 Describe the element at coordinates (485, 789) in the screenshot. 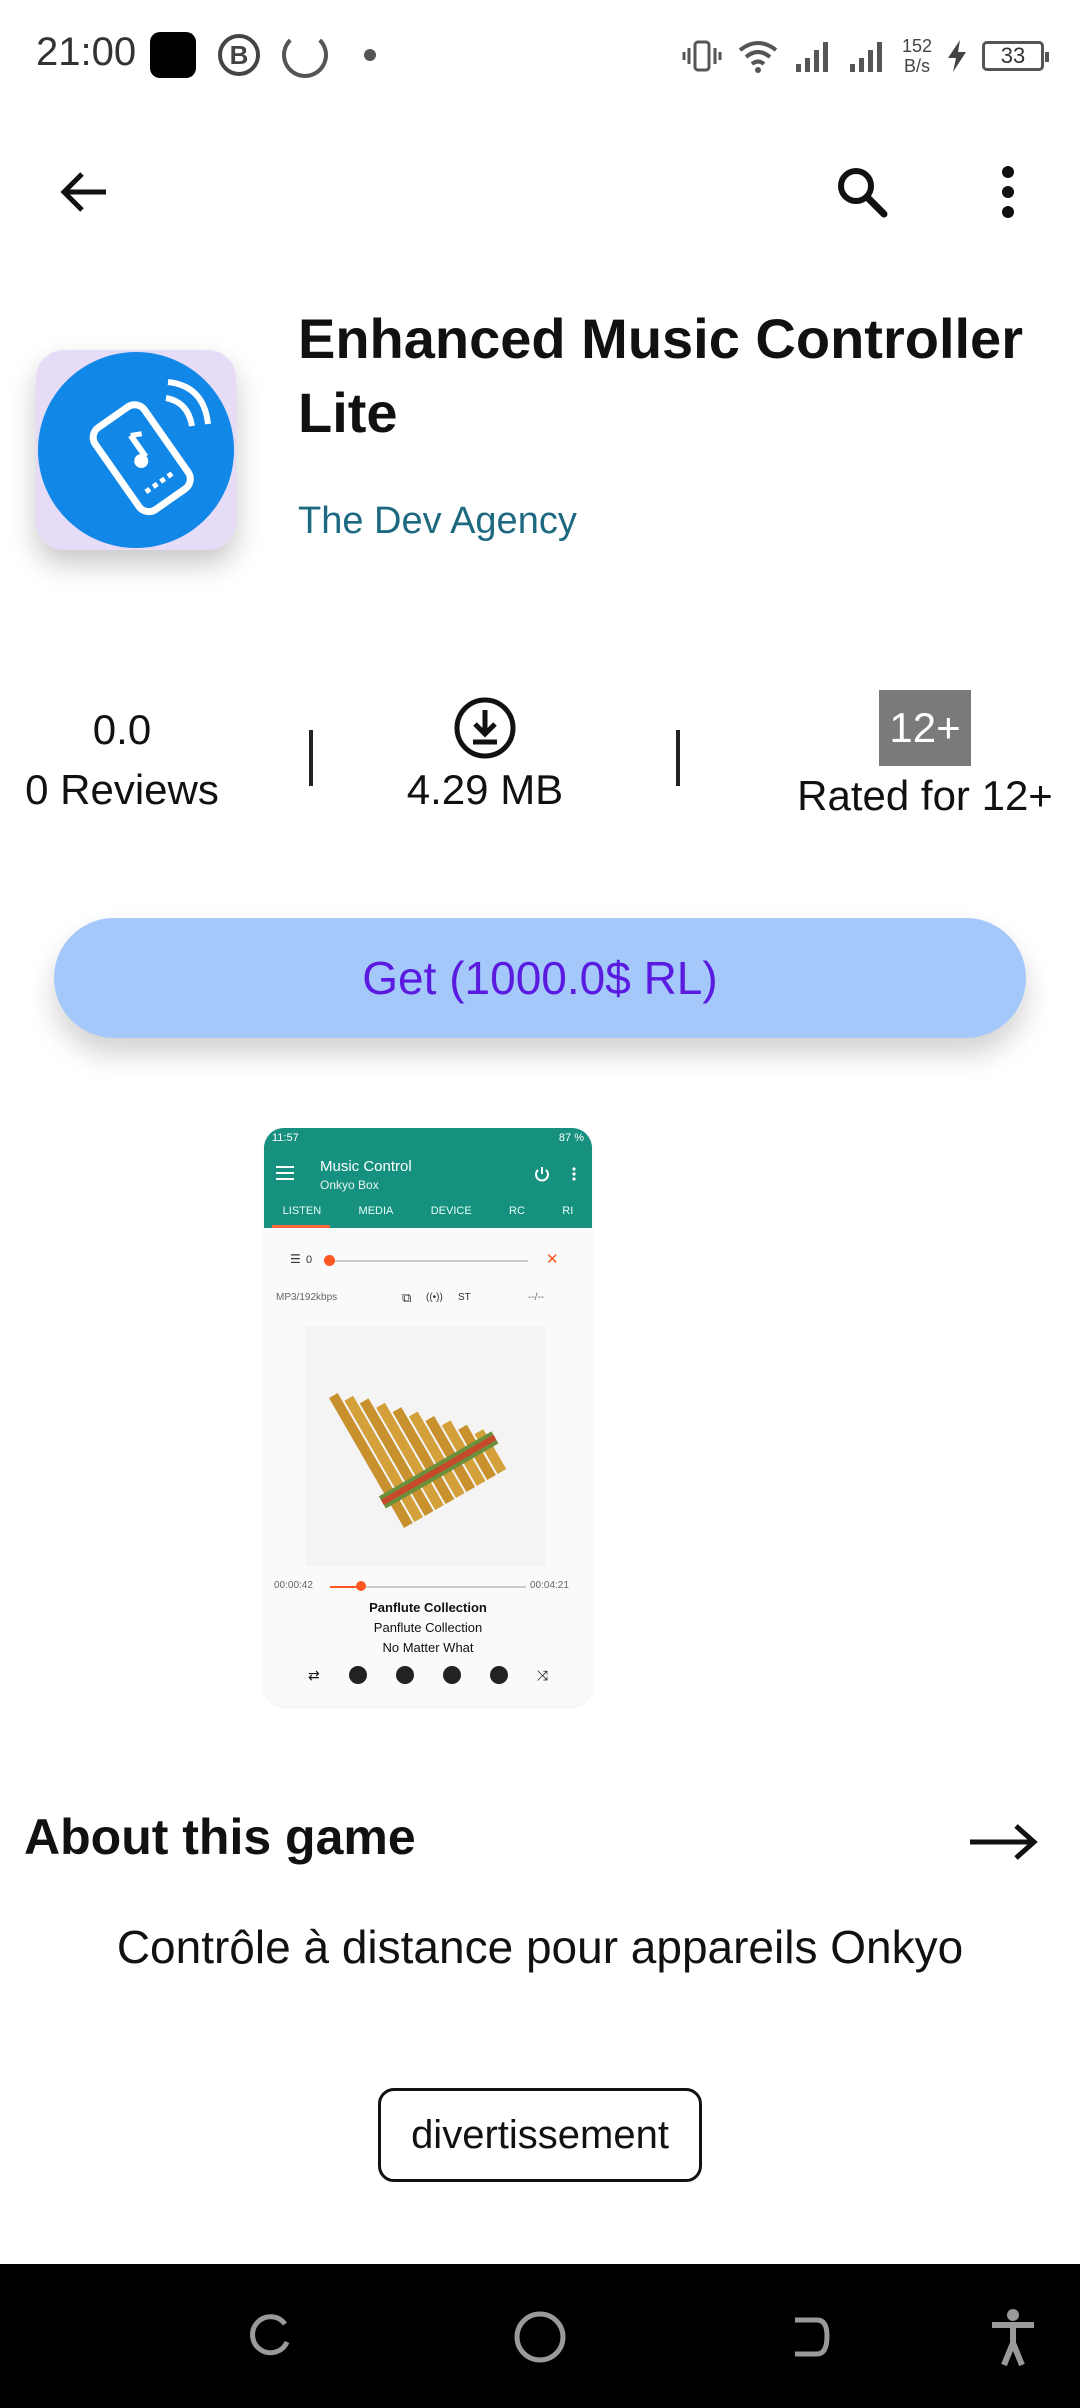

I see `app-size: 4.29 MB` at that location.